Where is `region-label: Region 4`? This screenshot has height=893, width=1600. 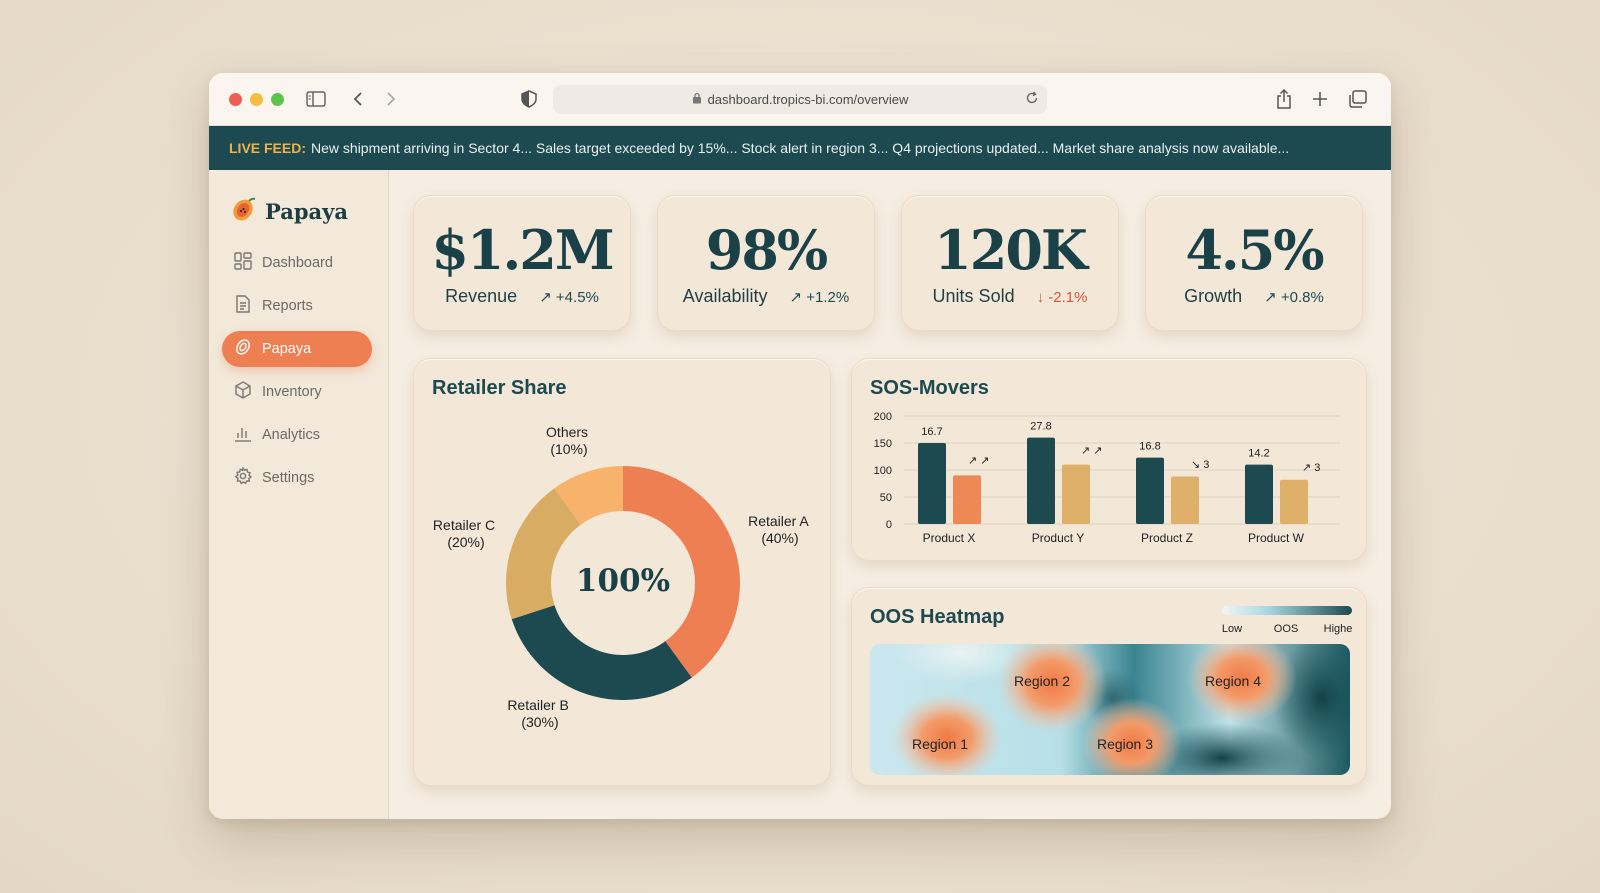 region-label: Region 4 is located at coordinates (1233, 681).